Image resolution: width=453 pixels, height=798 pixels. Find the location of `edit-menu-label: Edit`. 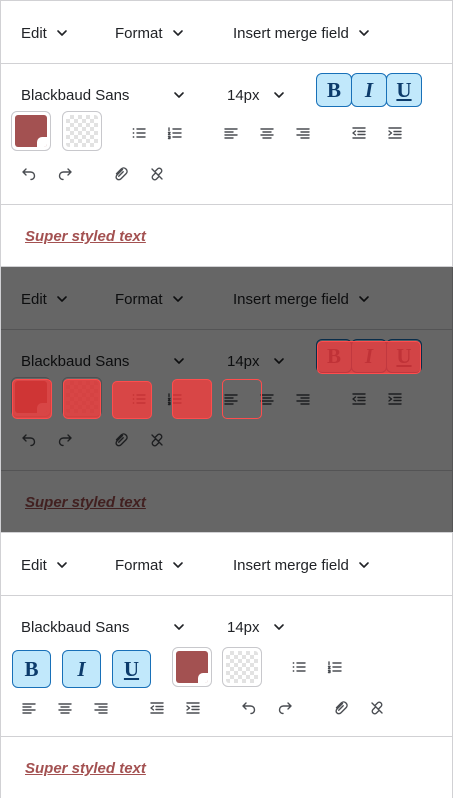

edit-menu-label: Edit is located at coordinates (34, 33).